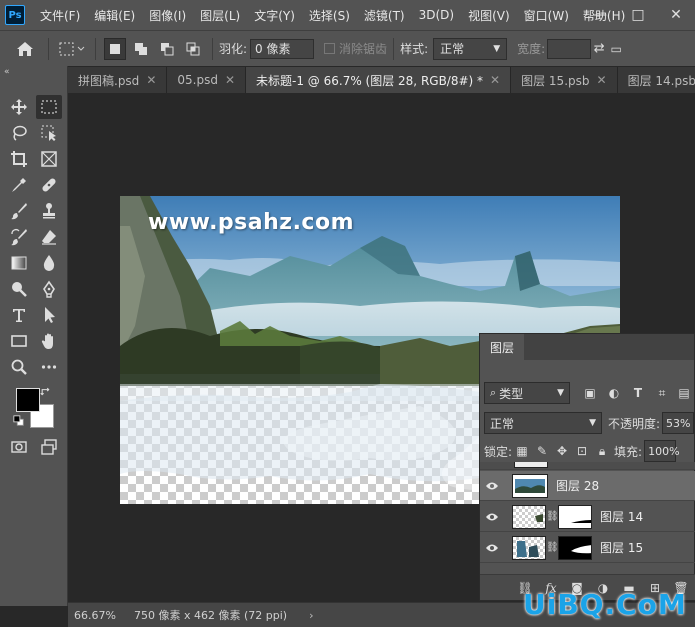 Image resolution: width=695 pixels, height=627 pixels. Describe the element at coordinates (49, 185) in the screenshot. I see `healing-brush-tool-icon` at that location.